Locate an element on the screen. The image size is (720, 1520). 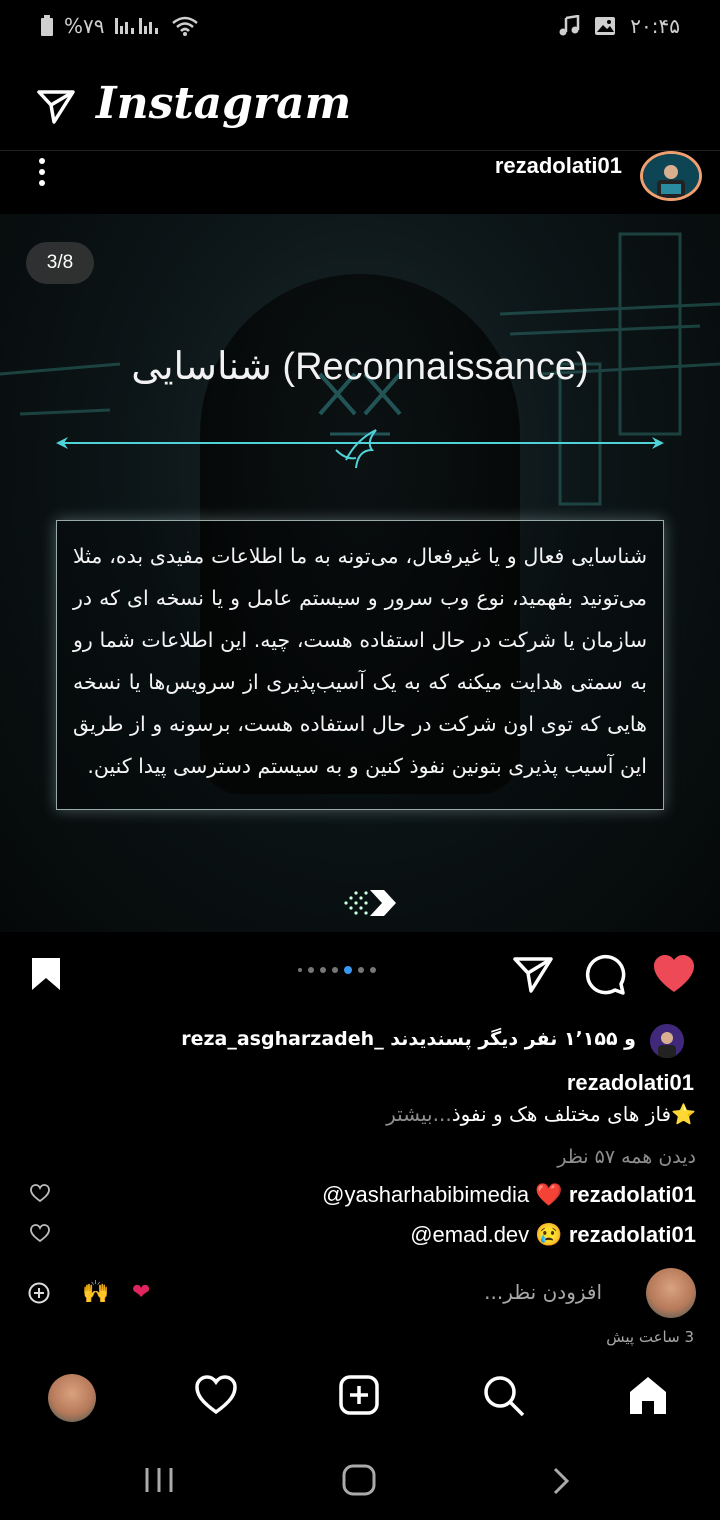
create-post-icon is located at coordinates (359, 1395).